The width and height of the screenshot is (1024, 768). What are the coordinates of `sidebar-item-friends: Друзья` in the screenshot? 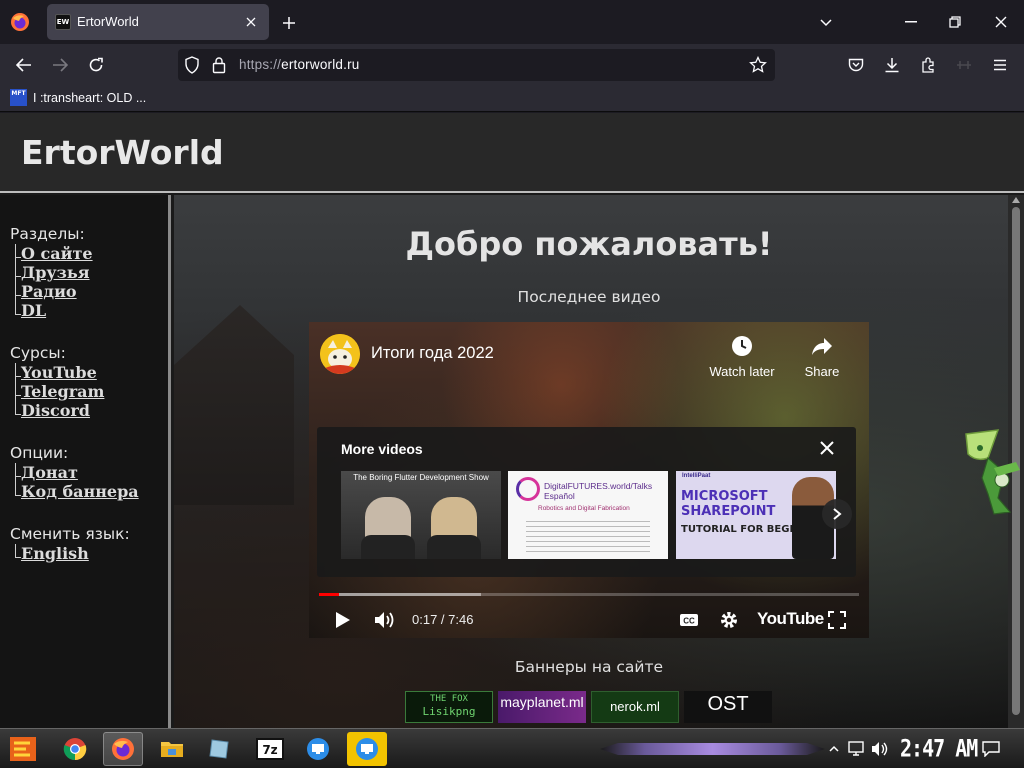 It's located at (89, 272).